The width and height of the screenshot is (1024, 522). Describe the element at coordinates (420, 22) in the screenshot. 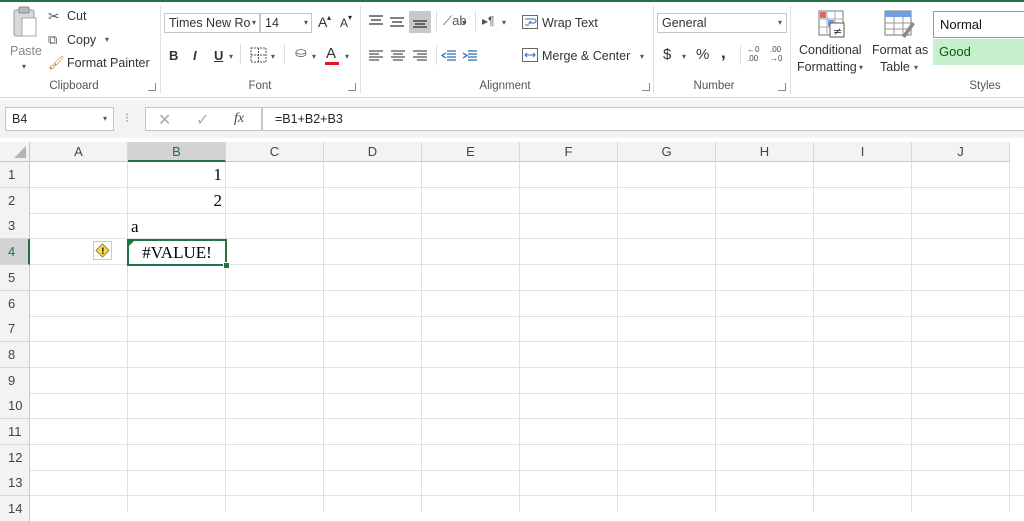

I see `bottom-align-button` at that location.